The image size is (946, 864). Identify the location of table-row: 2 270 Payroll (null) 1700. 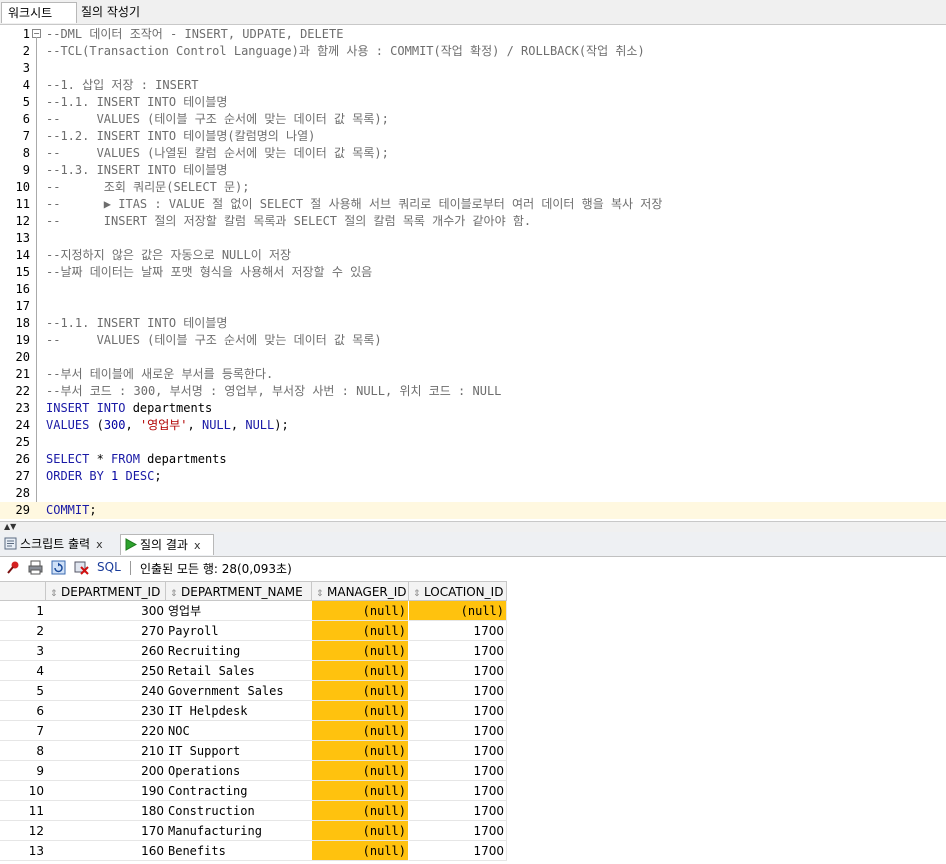
(473, 631).